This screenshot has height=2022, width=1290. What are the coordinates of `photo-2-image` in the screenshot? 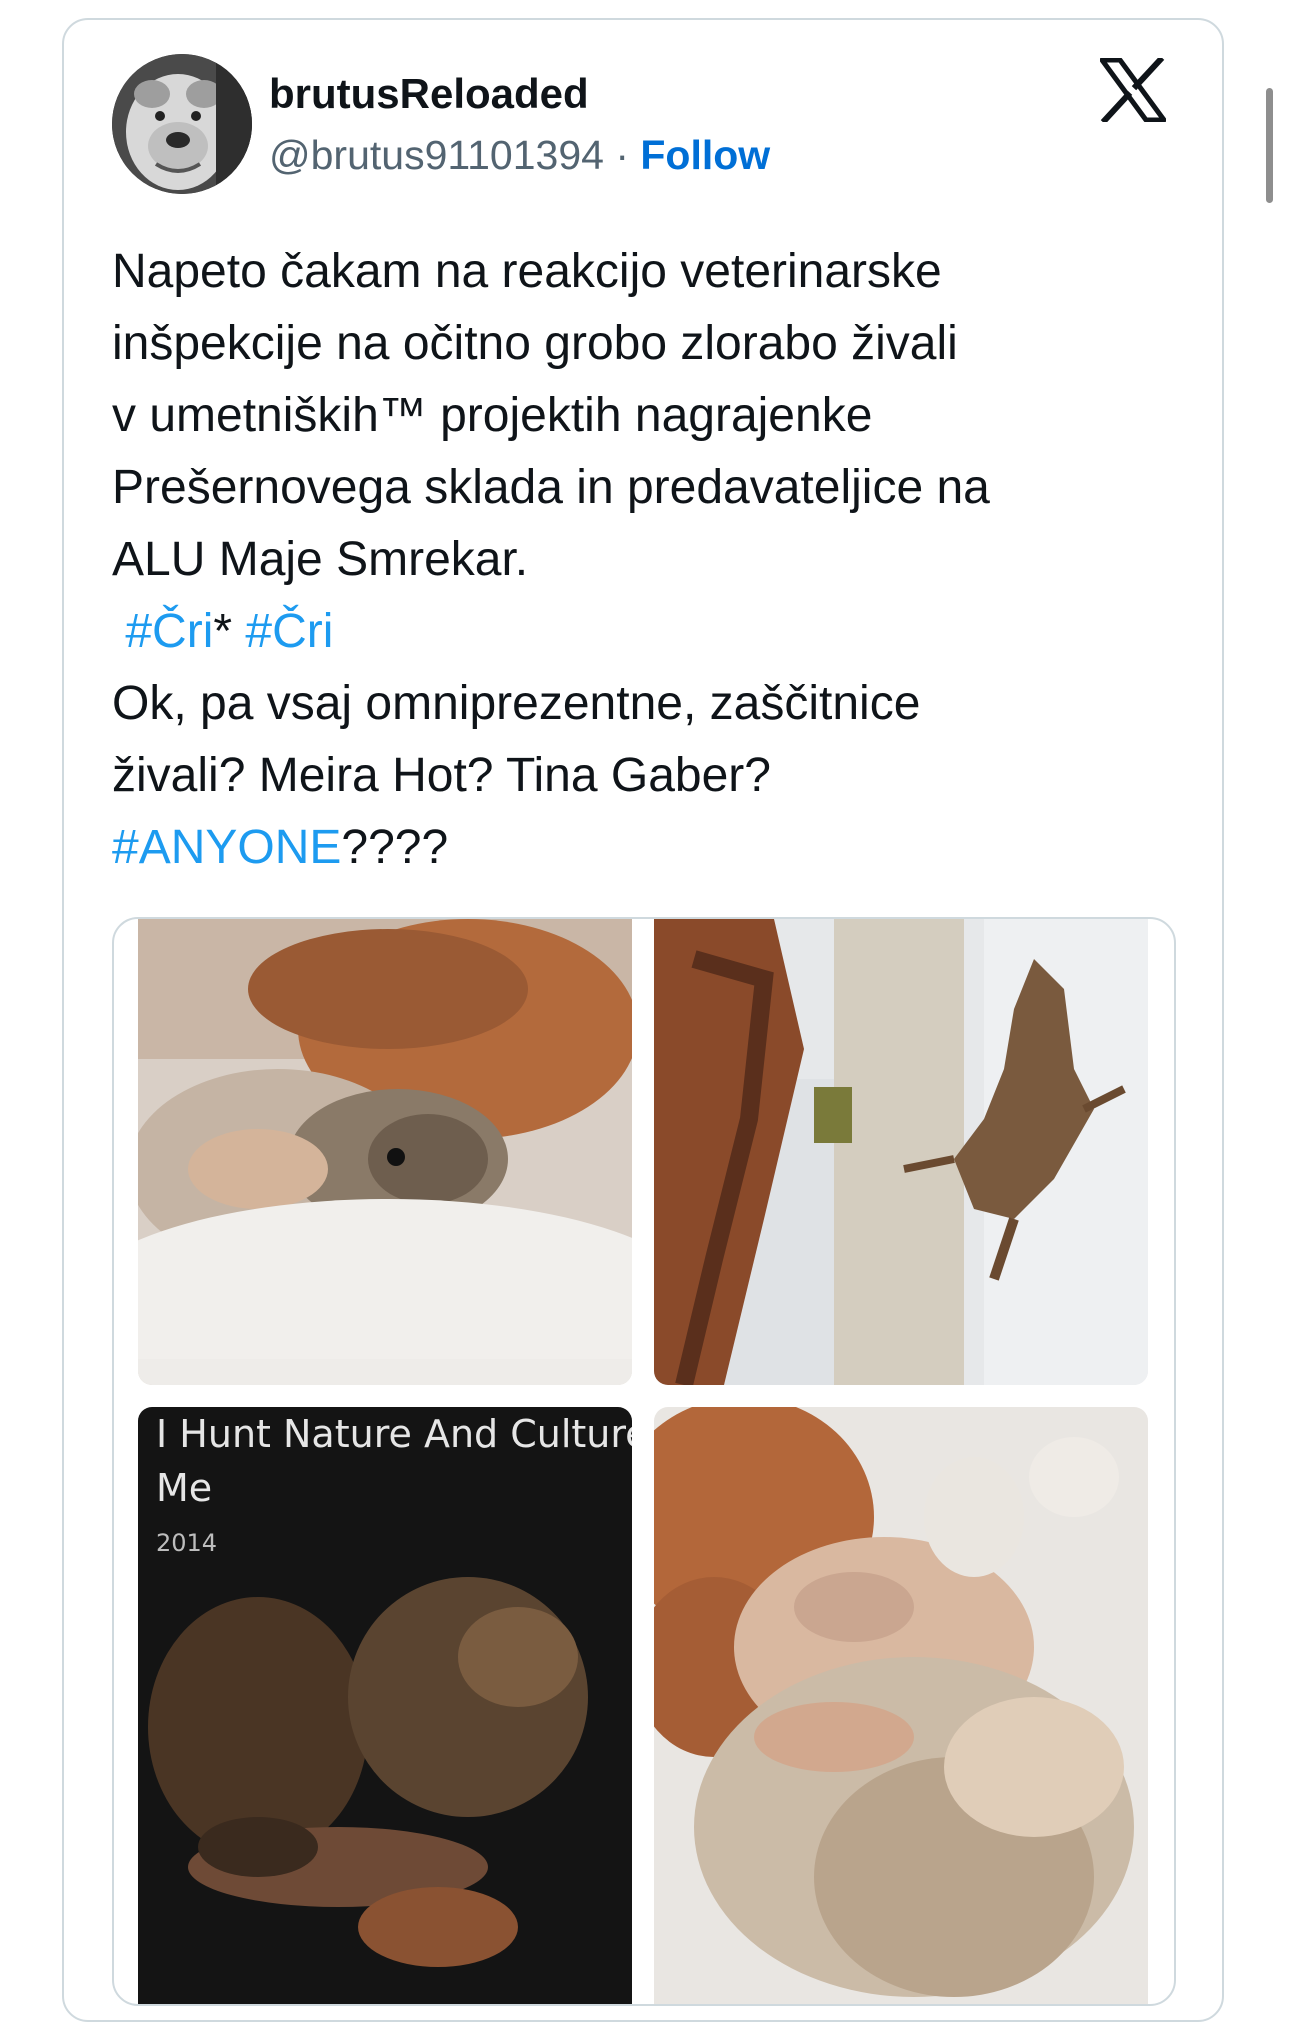 It's located at (901, 1152).